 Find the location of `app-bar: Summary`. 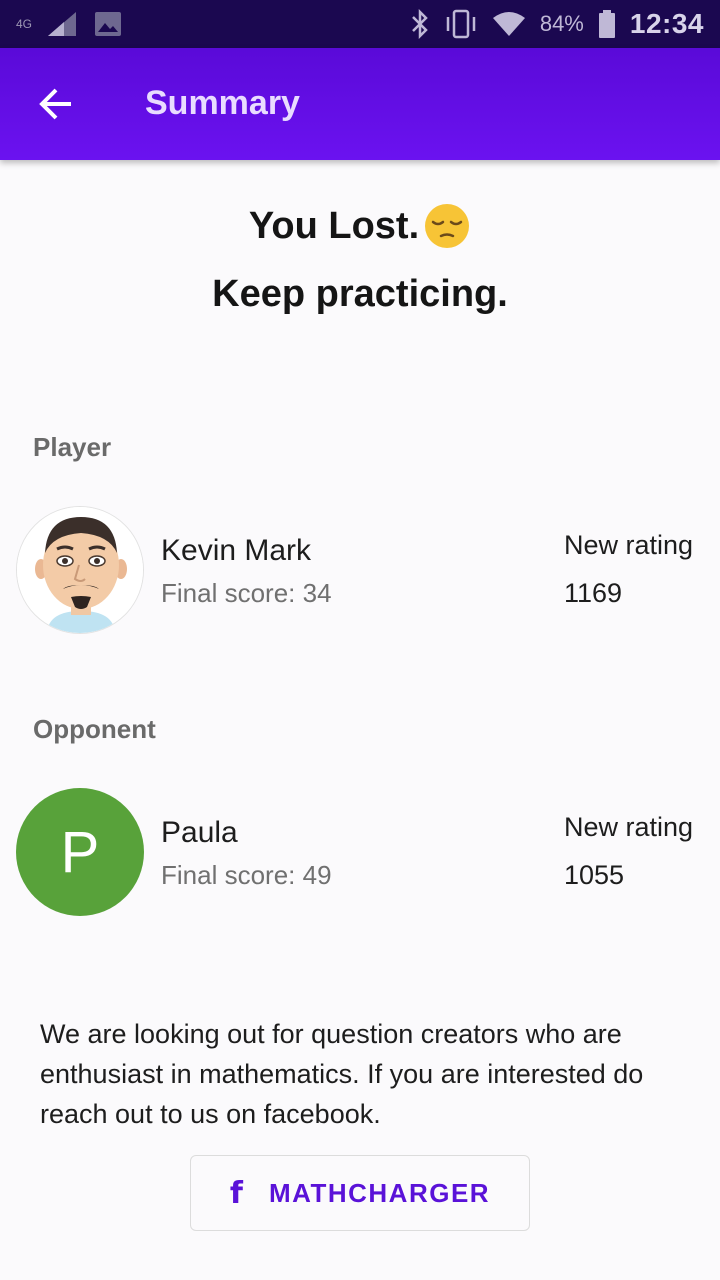

app-bar: Summary is located at coordinates (360, 104).